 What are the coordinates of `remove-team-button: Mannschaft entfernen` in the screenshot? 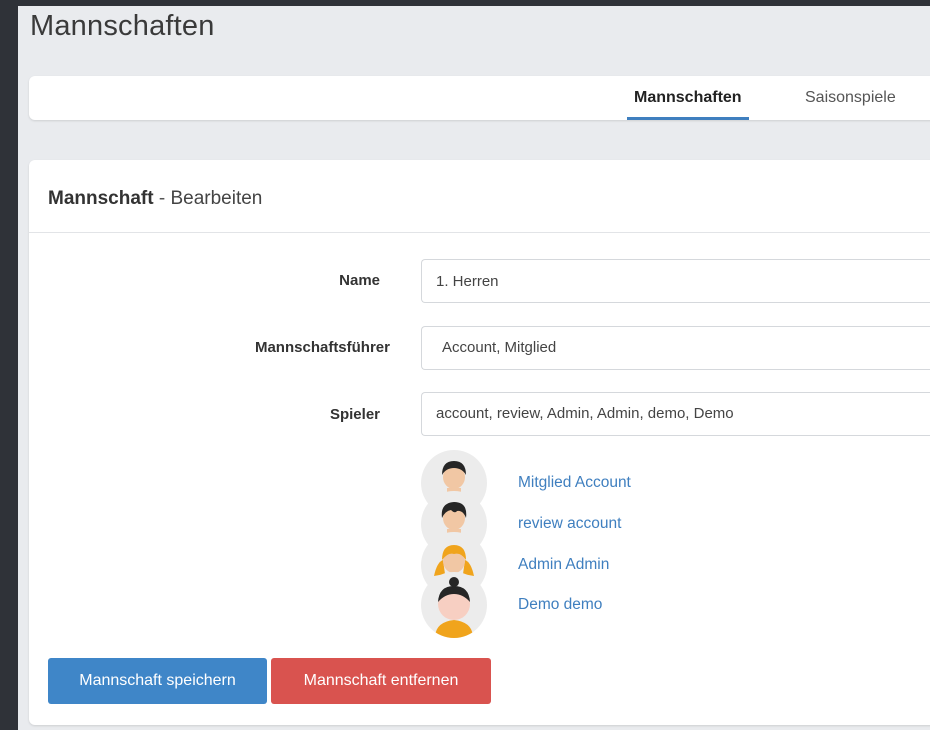 It's located at (381, 681).